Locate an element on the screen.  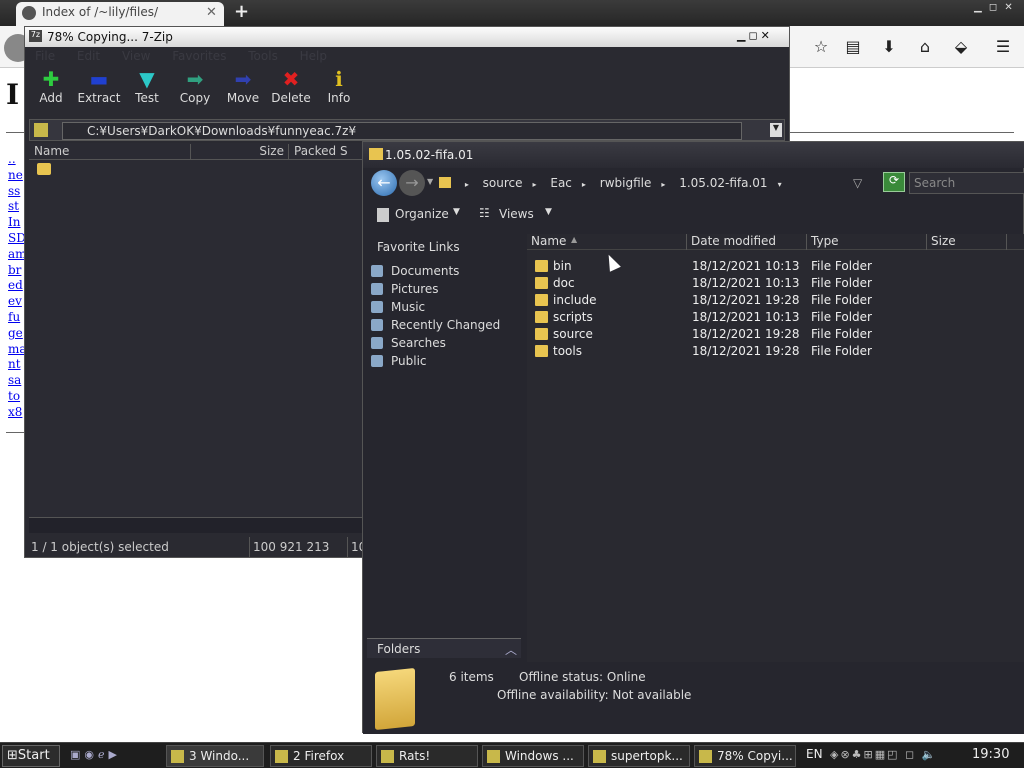
table-row: doc 18/12/2021 10:13 File Folder is located at coordinates (775, 283).